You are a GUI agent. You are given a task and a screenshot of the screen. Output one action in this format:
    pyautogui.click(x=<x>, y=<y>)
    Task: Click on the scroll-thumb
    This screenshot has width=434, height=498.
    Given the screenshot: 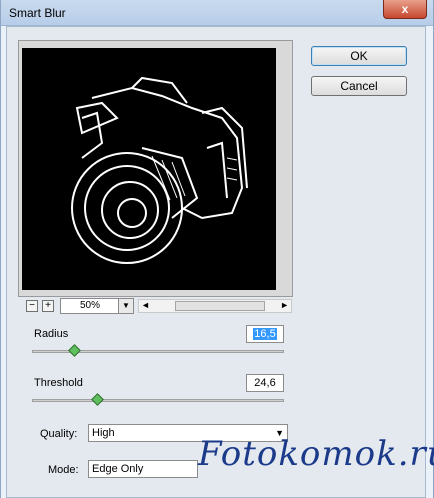 What is the action you would take?
    pyautogui.click(x=220, y=306)
    